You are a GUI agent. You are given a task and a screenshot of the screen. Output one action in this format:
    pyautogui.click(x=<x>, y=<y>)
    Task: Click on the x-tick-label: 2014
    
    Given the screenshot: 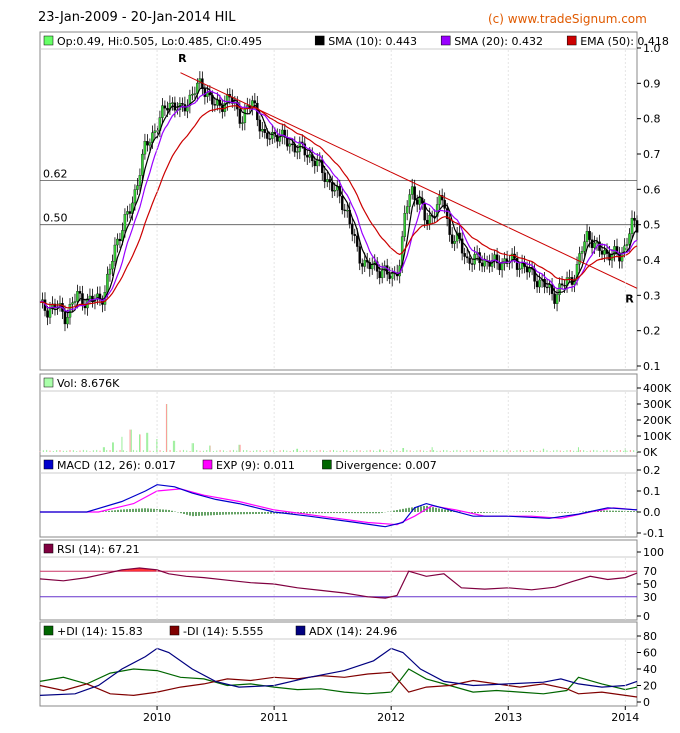 What is the action you would take?
    pyautogui.click(x=625, y=717)
    